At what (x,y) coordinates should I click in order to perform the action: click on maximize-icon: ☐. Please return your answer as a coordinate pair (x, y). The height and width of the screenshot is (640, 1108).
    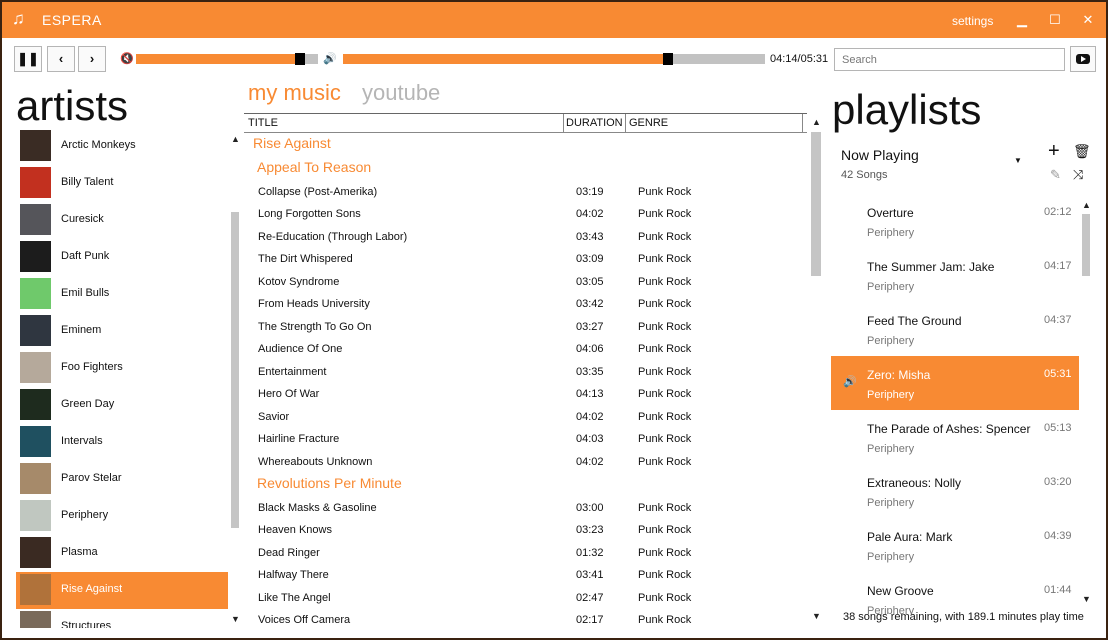
    Looking at the image, I should click on (1055, 20).